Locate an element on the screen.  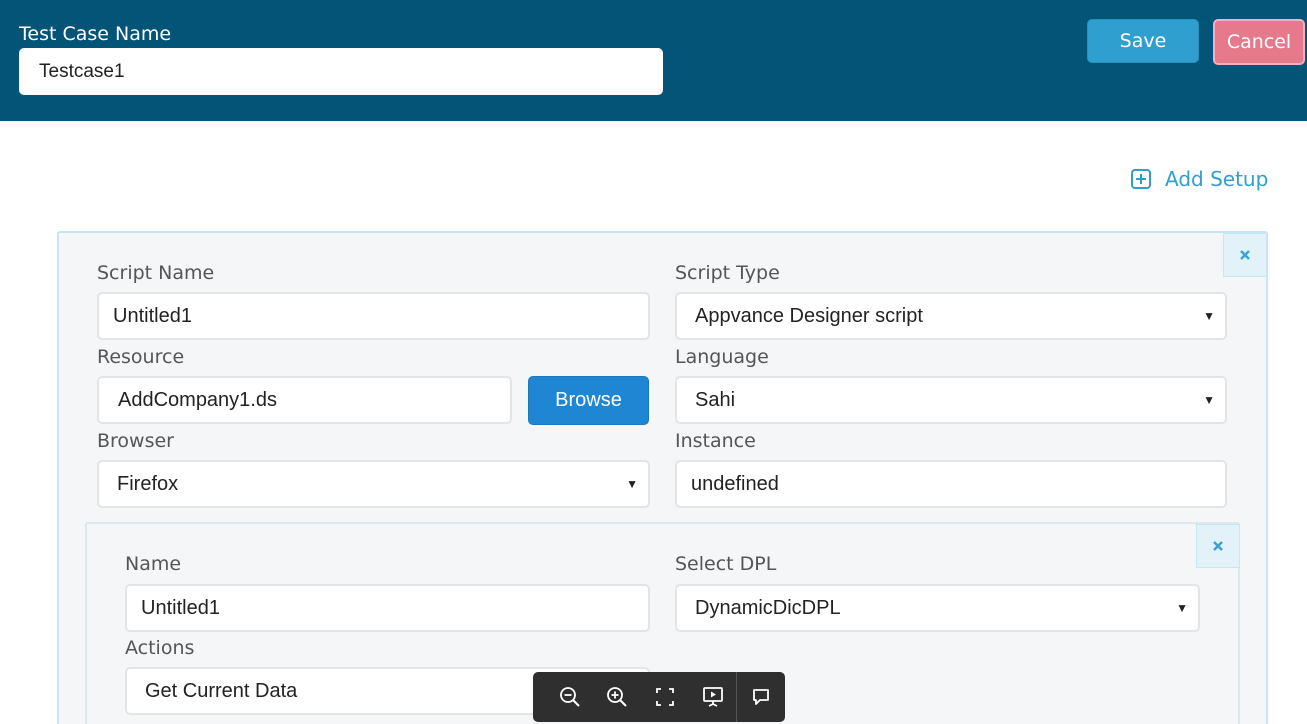
browser-label: Browser is located at coordinates (135, 441).